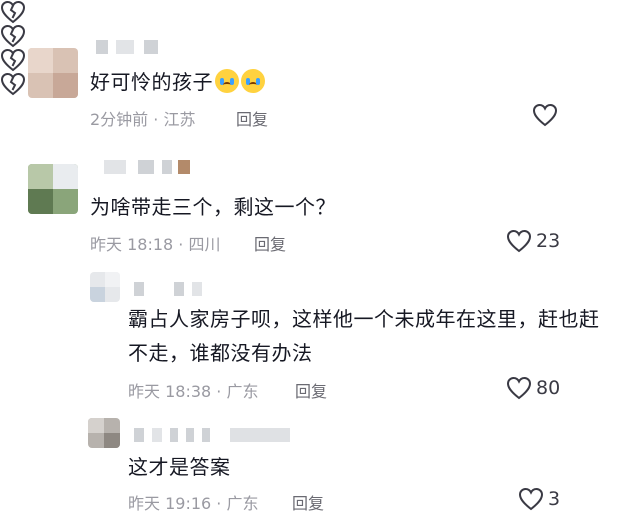 The height and width of the screenshot is (527, 640). What do you see at coordinates (548, 388) in the screenshot?
I see `like-count: 80` at bounding box center [548, 388].